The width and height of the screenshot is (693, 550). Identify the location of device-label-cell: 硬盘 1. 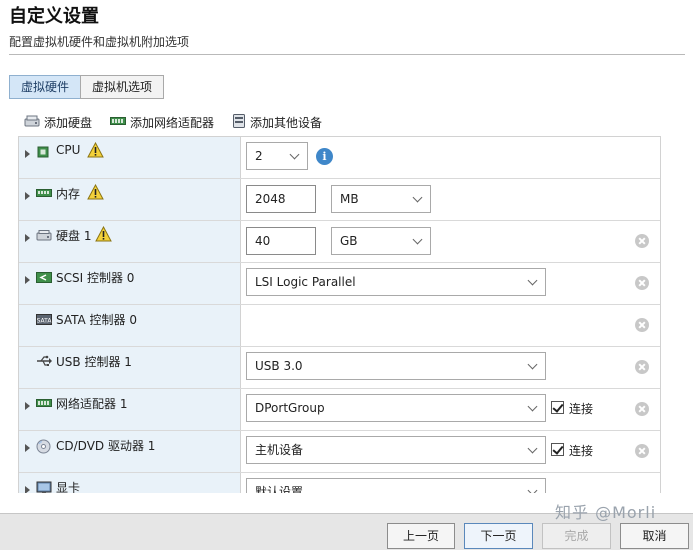
(130, 241).